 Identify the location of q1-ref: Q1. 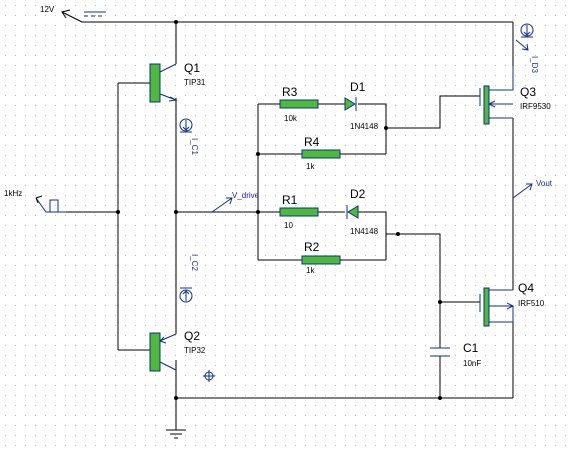
(192, 68).